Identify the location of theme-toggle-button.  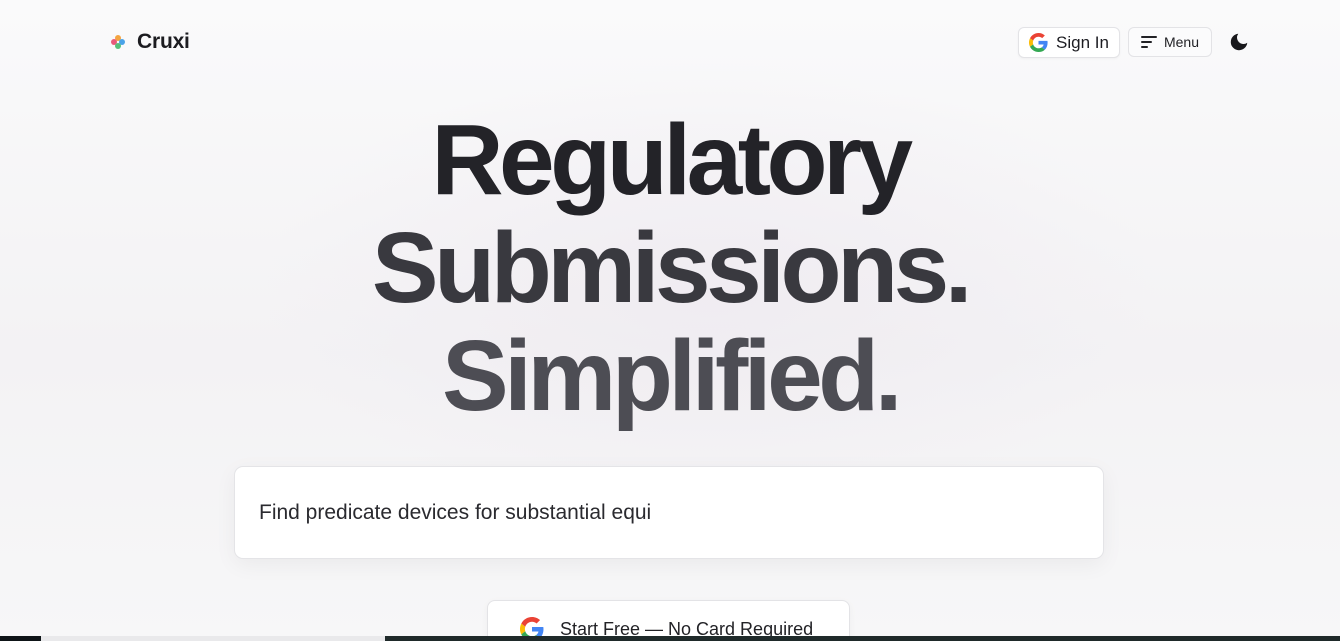
(1239, 42).